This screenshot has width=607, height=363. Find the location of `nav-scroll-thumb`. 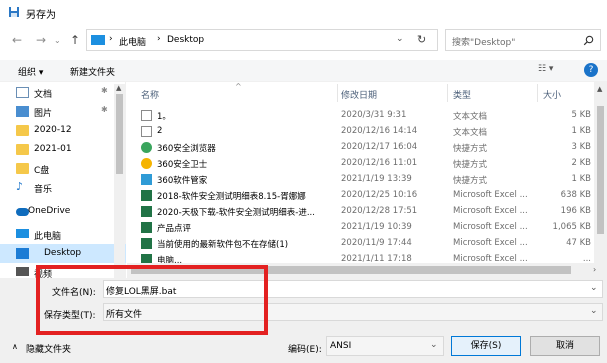

nav-scroll-thumb is located at coordinates (119, 134).